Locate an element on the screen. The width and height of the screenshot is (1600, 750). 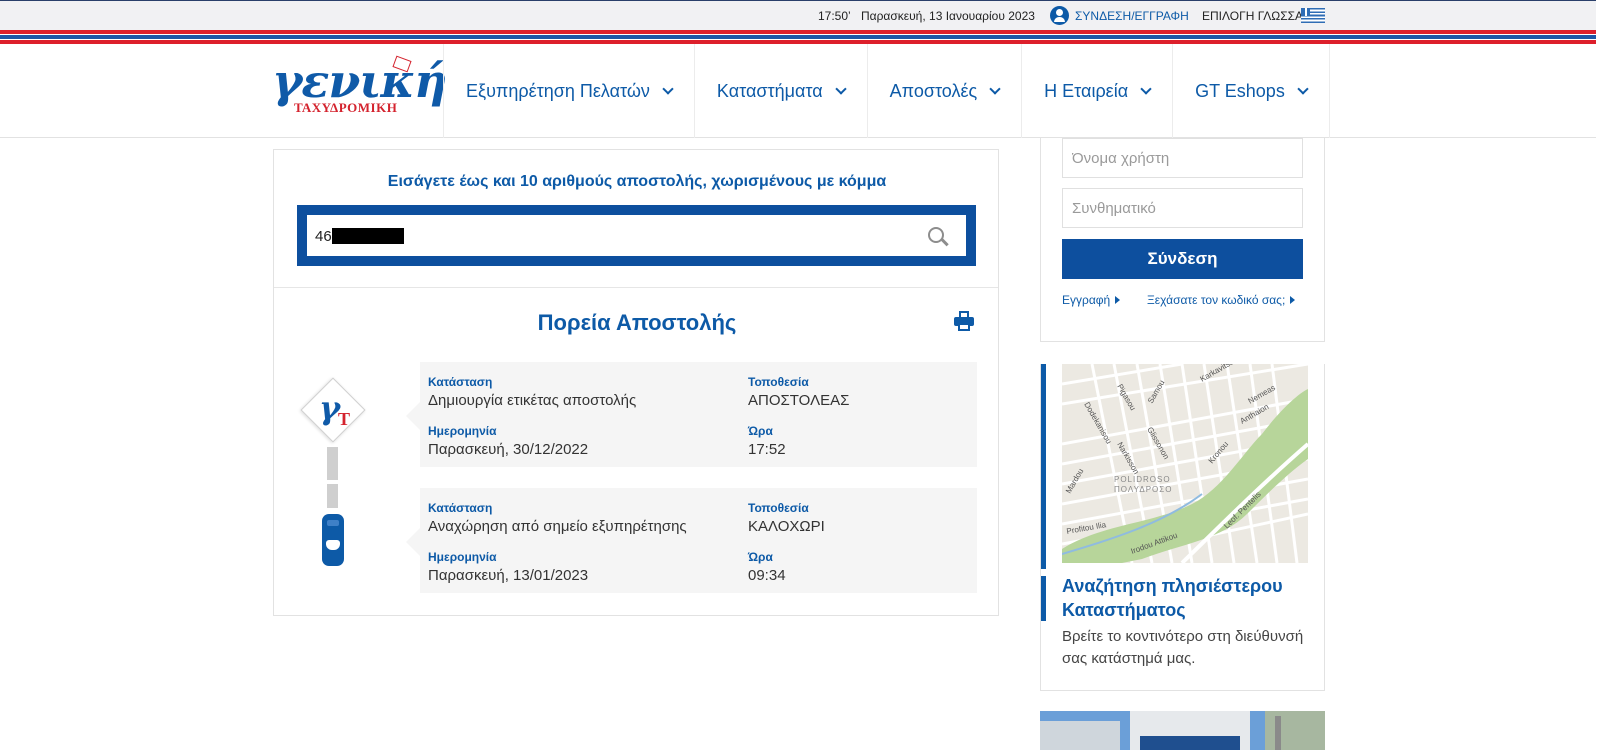
route-title: Πορεία Αποστολής is located at coordinates (637, 322).